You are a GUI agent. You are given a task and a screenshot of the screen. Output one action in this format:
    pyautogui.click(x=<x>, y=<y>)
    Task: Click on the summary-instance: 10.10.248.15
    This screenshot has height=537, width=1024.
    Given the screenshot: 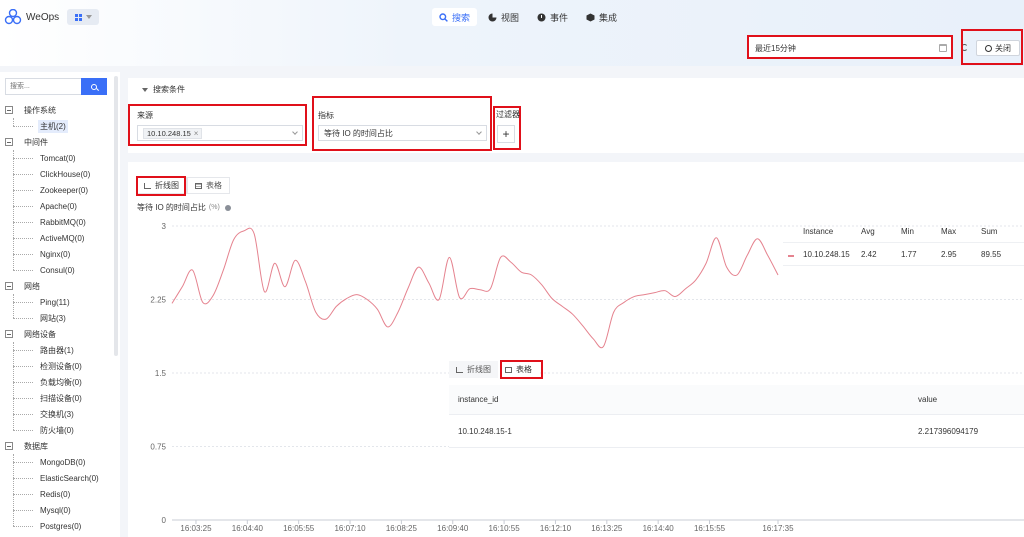 What is the action you would take?
    pyautogui.click(x=826, y=254)
    